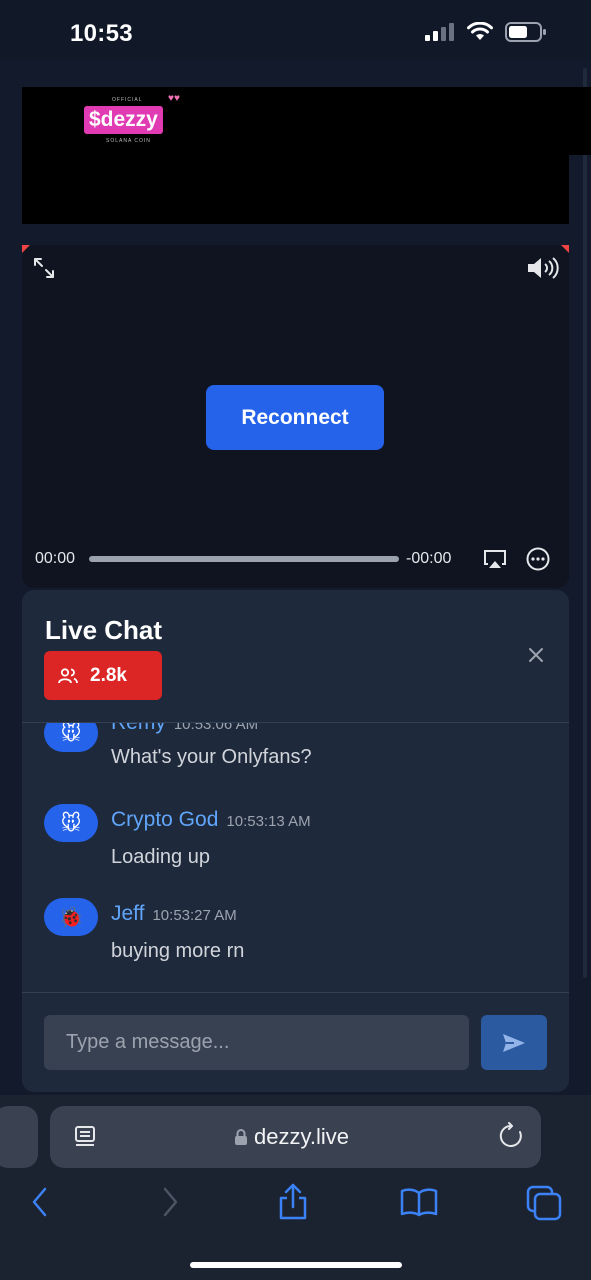  I want to click on progress-bar, so click(244, 559).